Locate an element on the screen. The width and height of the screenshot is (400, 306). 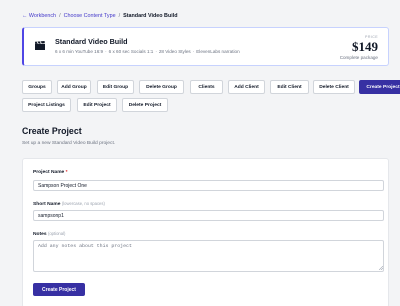
breadcrumb-content-type-link: Choose Content Type is located at coordinates (90, 16).